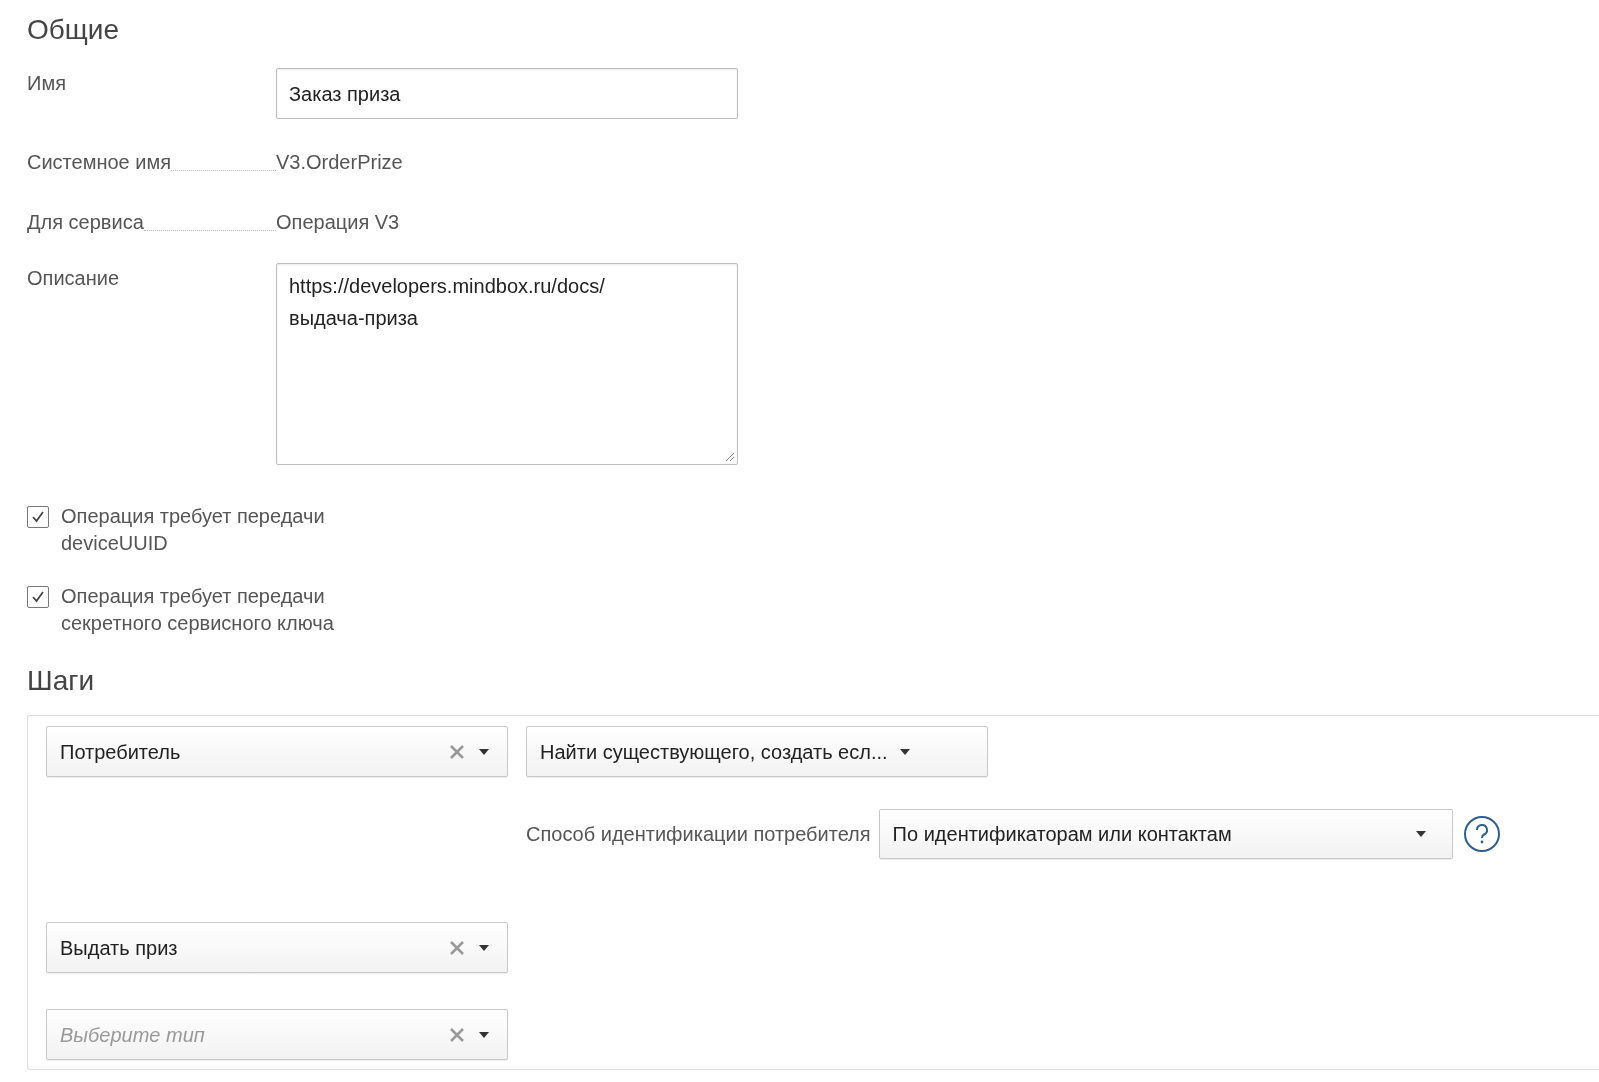 Image resolution: width=1599 pixels, height=1082 pixels. Describe the element at coordinates (193, 530) in the screenshot. I see `checkbox-label: Операция требует передачи deviceUUID` at that location.